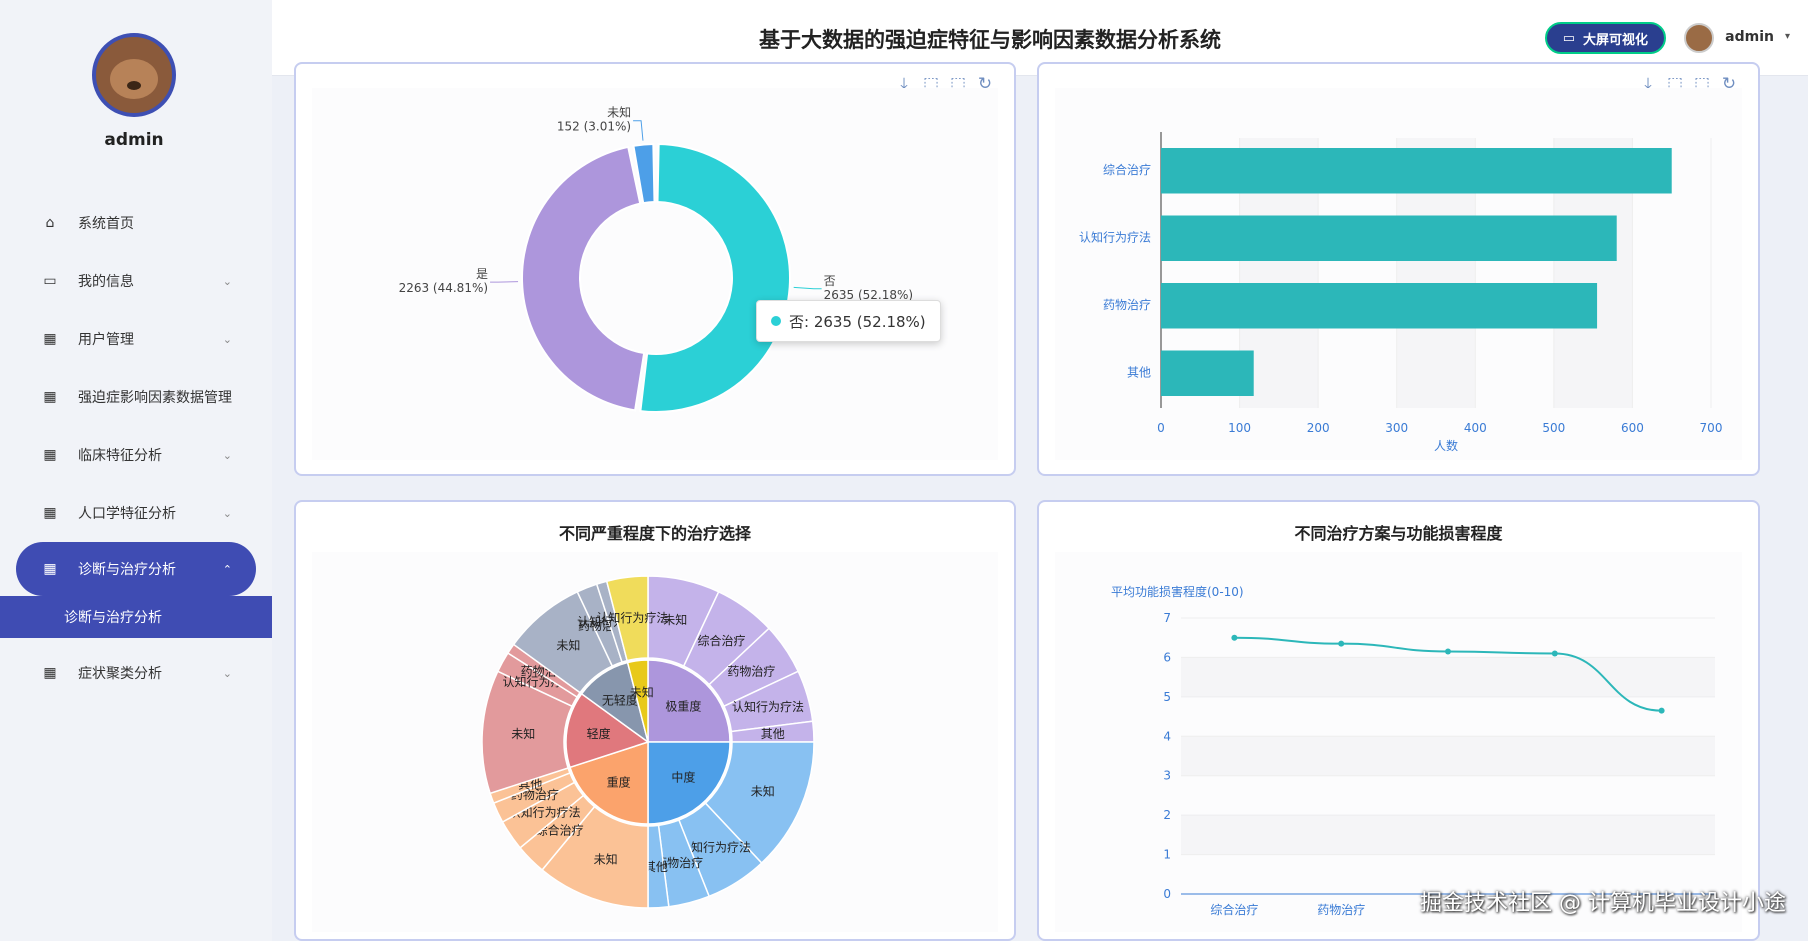 The height and width of the screenshot is (941, 1808). I want to click on x-tick-label: 综合治疗, so click(1234, 909).